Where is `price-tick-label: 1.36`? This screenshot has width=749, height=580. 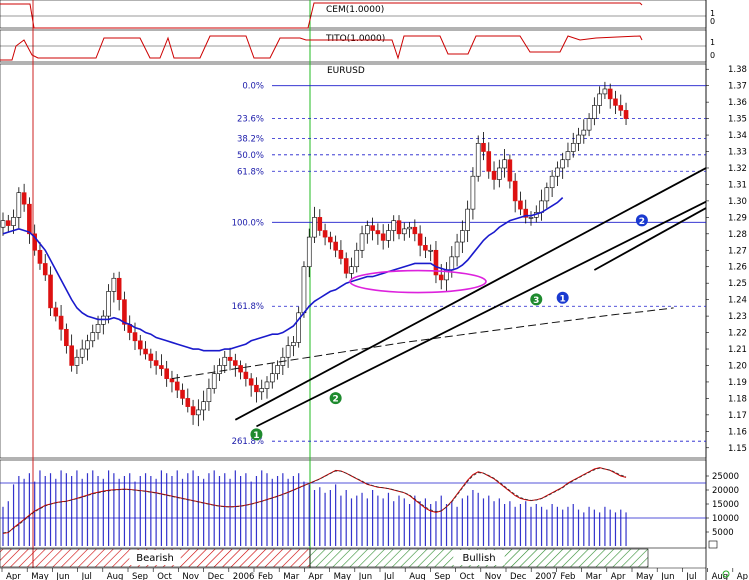 price-tick-label: 1.36 is located at coordinates (737, 103).